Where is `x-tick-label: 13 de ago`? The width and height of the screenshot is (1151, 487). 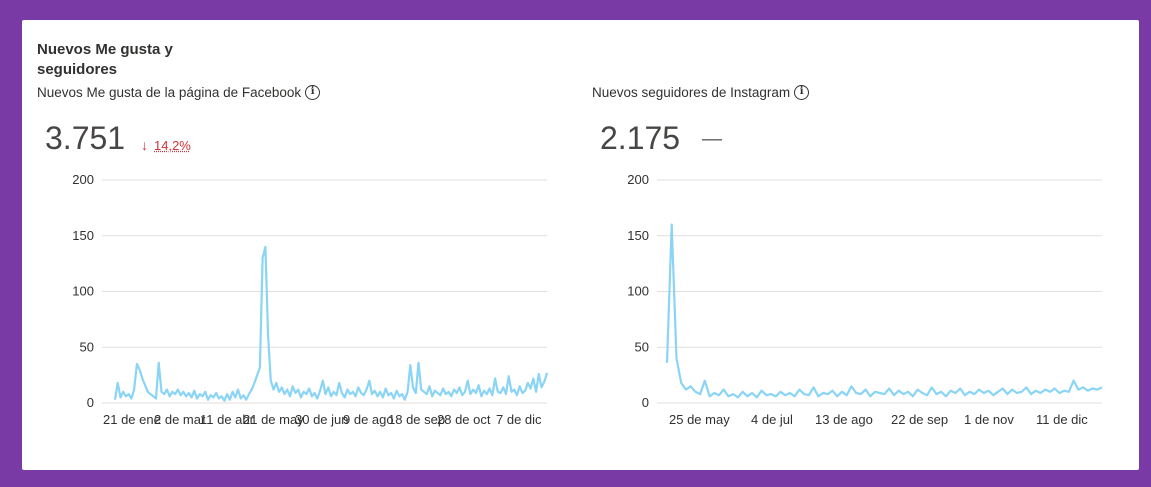 x-tick-label: 13 de ago is located at coordinates (844, 419).